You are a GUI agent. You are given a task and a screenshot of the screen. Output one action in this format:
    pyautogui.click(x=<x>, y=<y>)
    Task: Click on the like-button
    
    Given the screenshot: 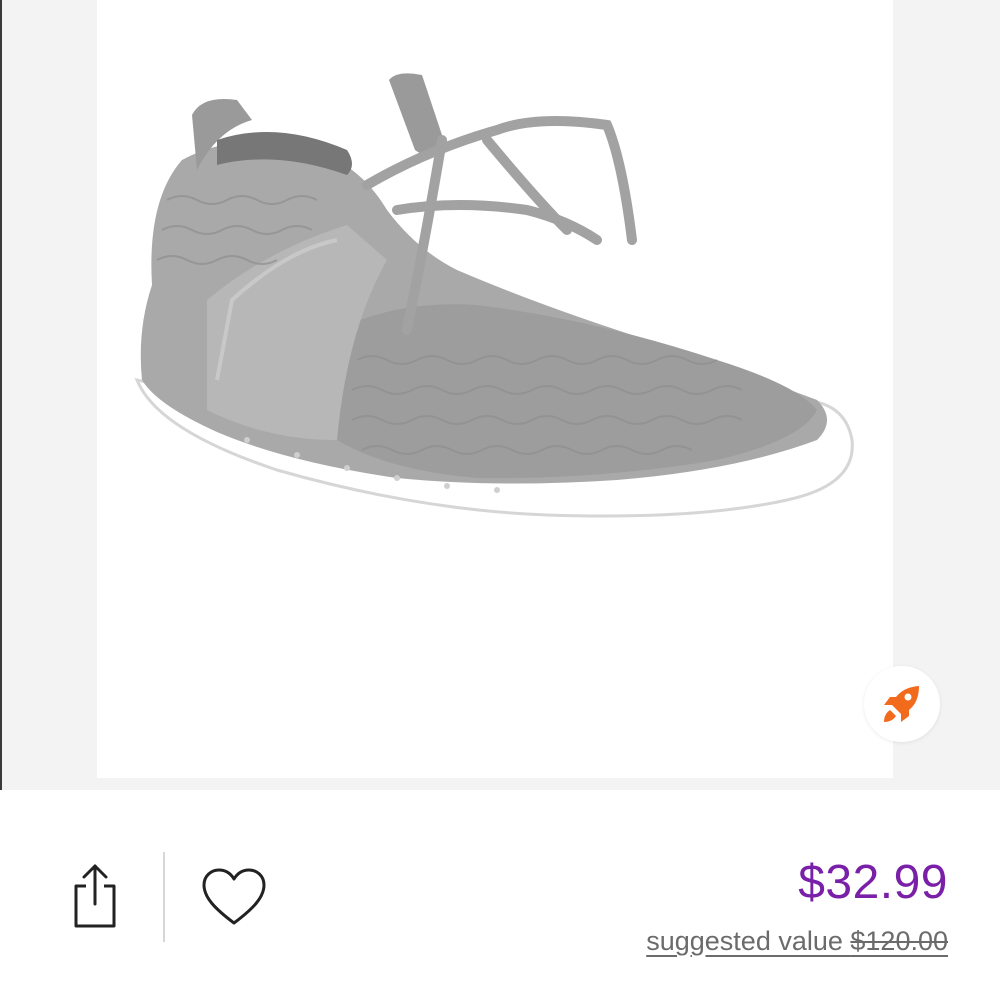 What is the action you would take?
    pyautogui.click(x=234, y=897)
    